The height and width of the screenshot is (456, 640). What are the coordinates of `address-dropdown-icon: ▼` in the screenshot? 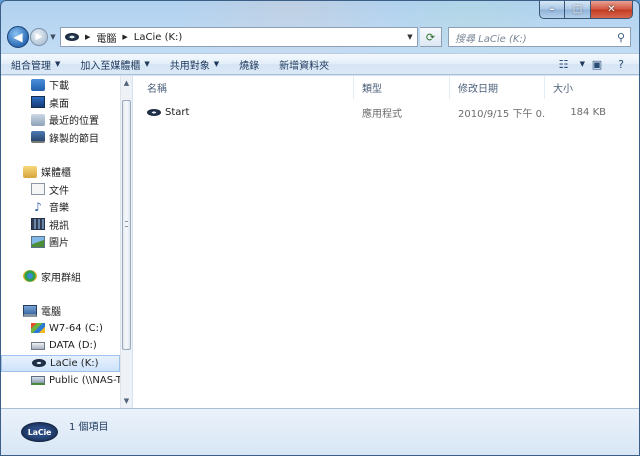 It's located at (410, 37).